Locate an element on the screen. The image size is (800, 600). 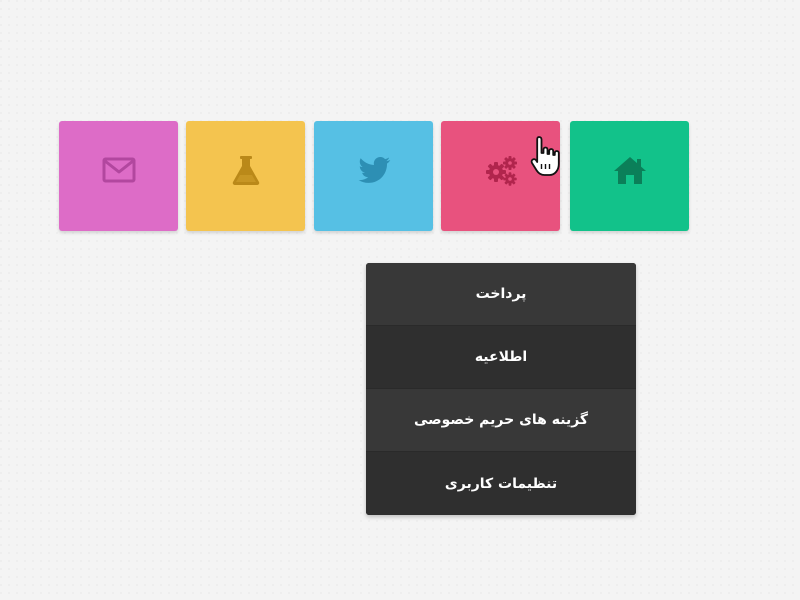
flask-icon is located at coordinates (246, 170).